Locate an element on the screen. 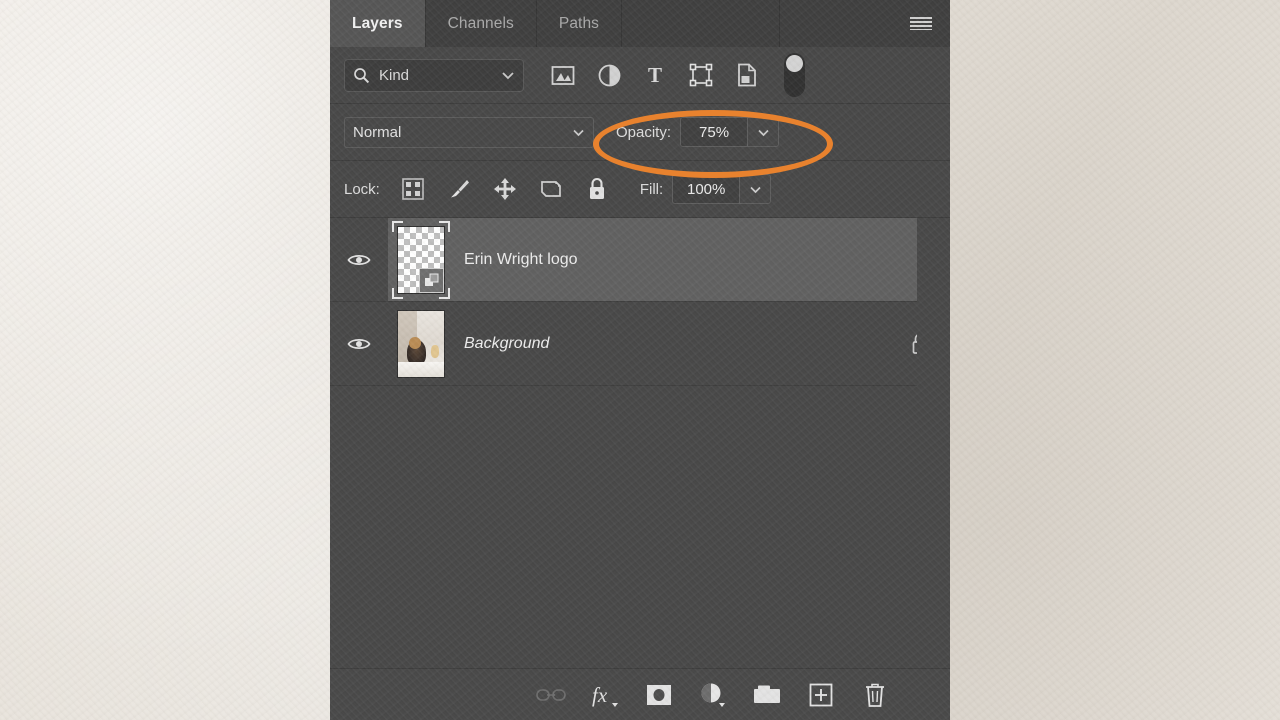 This screenshot has height=720, width=1280. new-layer-plus-icon is located at coordinates (821, 694).